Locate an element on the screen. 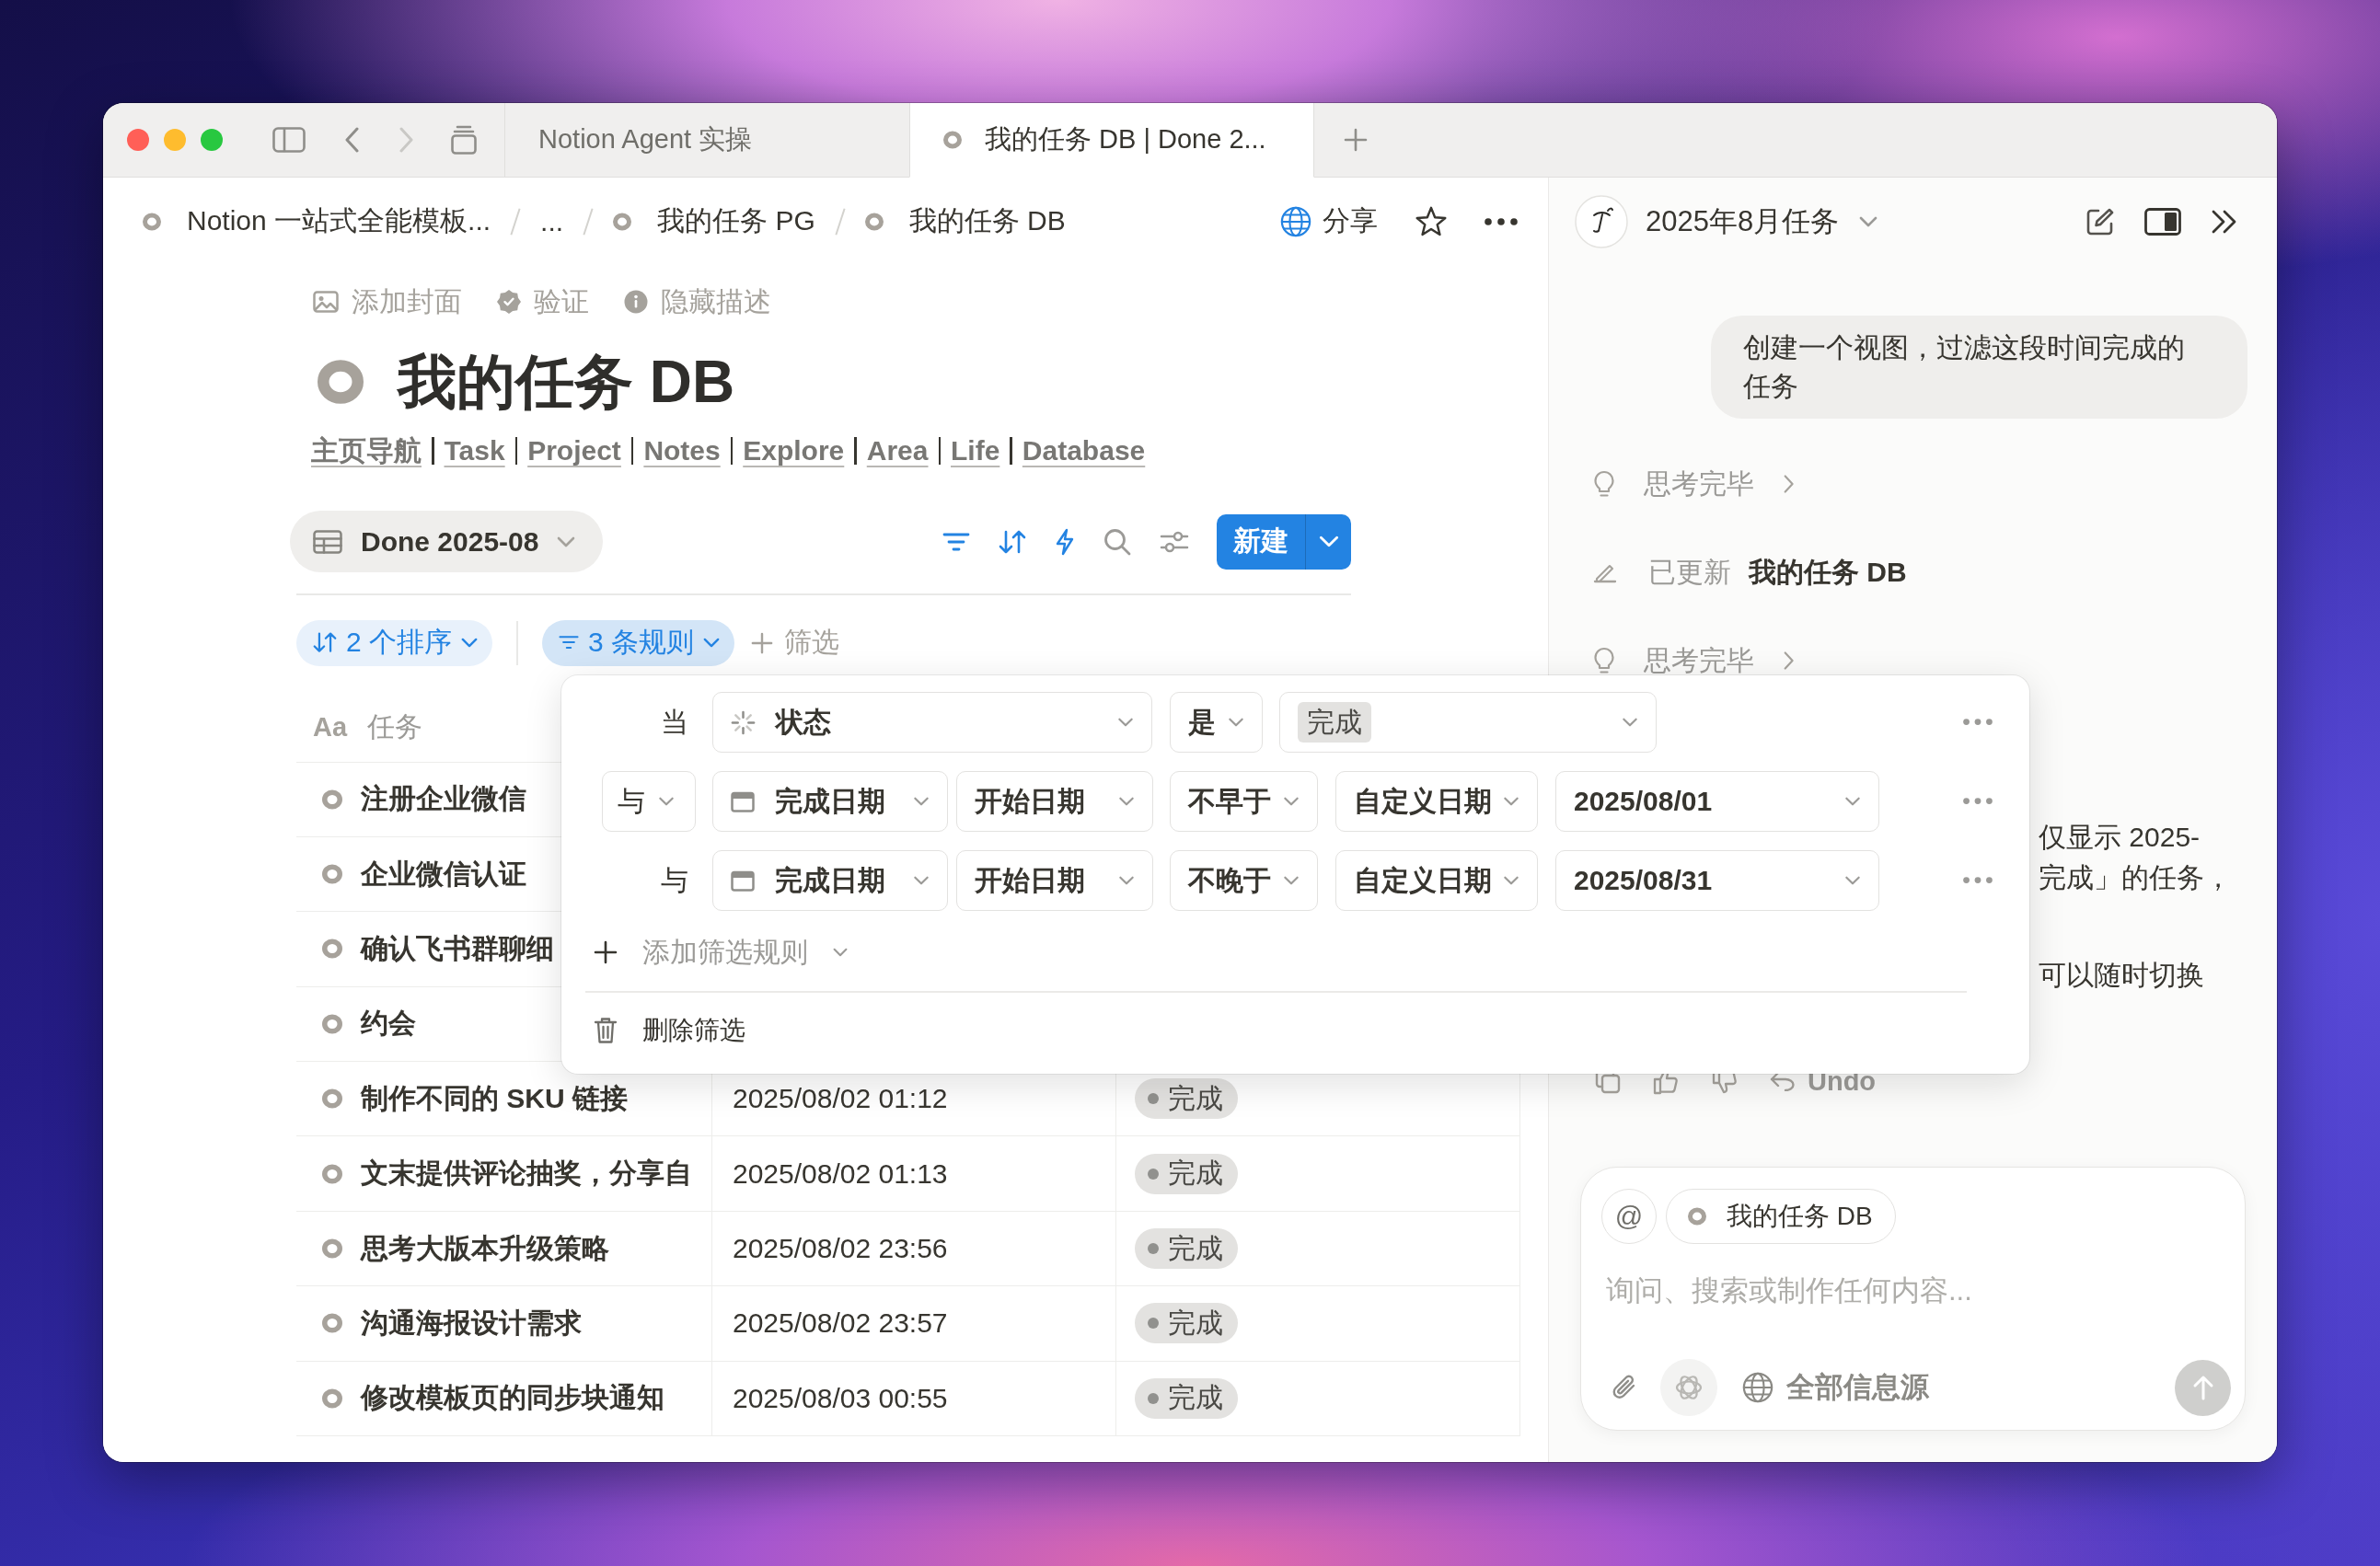  avatar-icon is located at coordinates (1601, 221).